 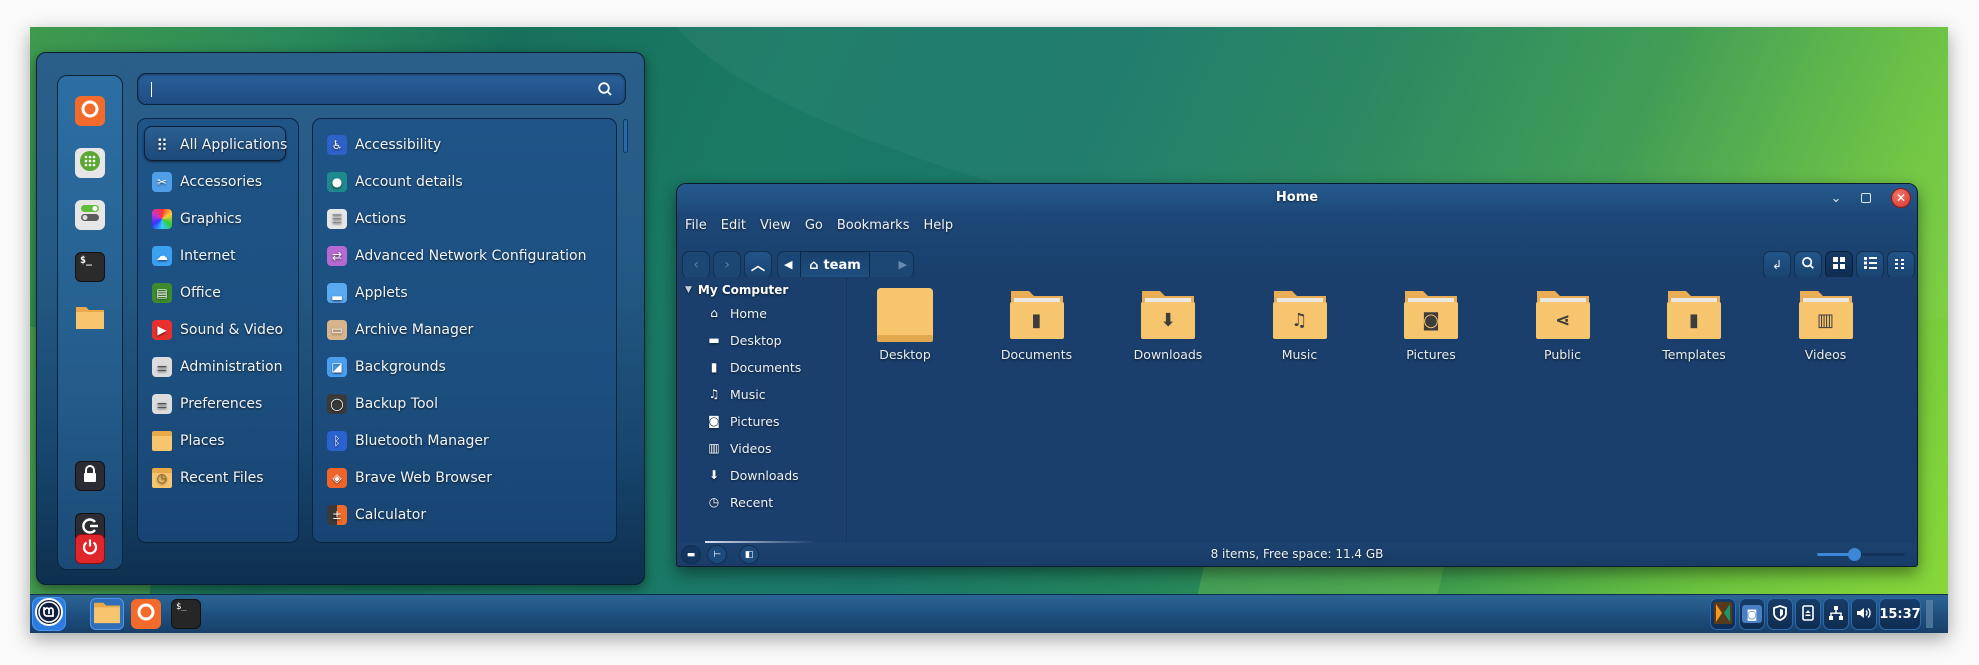 I want to click on sidebar-item-downloads: ⬇ Downloads, so click(x=753, y=475).